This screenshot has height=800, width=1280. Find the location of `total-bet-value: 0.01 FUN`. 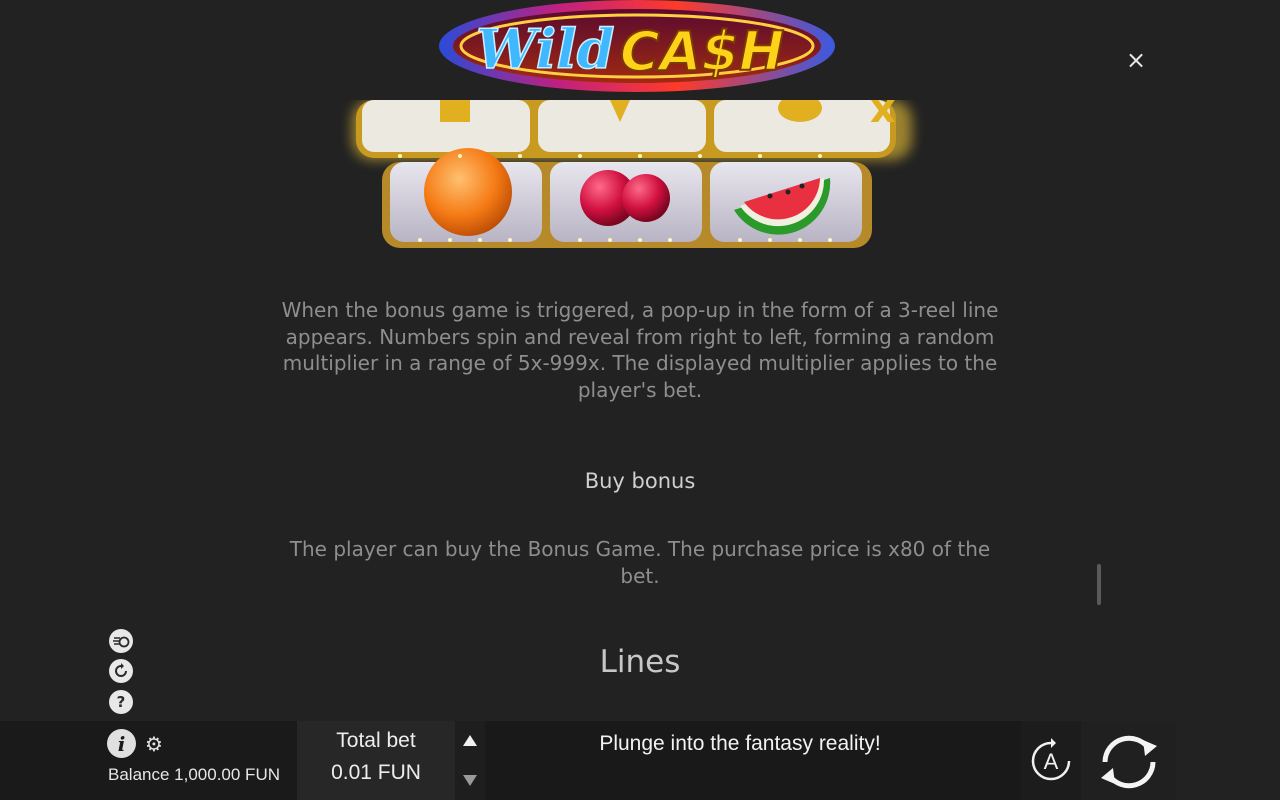

total-bet-value: 0.01 FUN is located at coordinates (376, 772).